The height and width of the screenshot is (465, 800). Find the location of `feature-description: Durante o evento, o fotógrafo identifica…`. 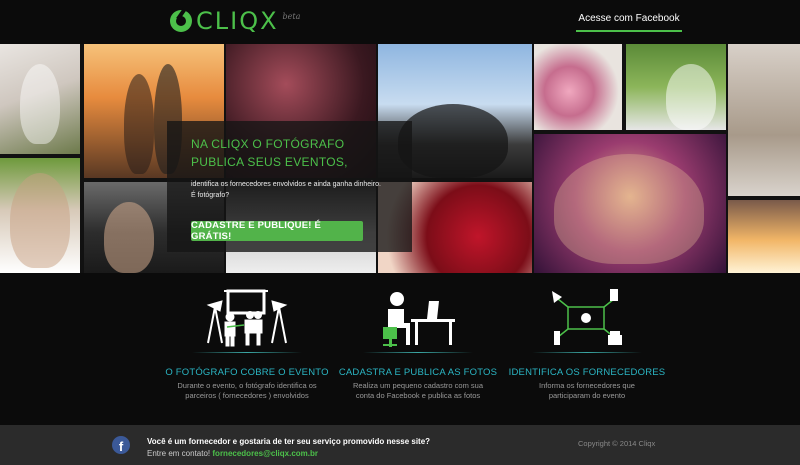

feature-description: Durante o evento, o fotógrafo identifica… is located at coordinates (247, 391).